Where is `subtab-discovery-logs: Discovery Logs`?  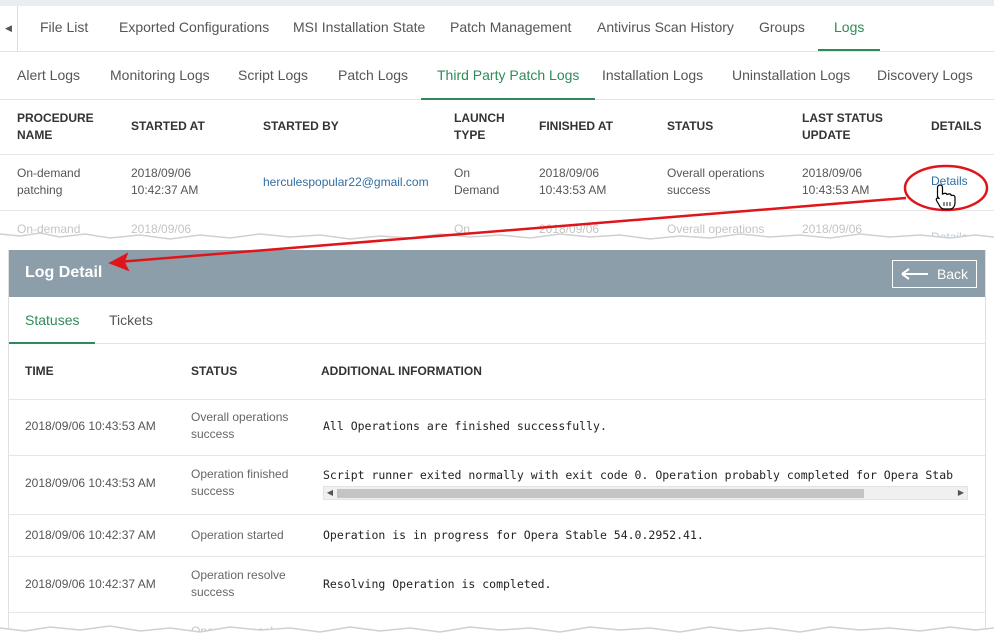 subtab-discovery-logs: Discovery Logs is located at coordinates (925, 76).